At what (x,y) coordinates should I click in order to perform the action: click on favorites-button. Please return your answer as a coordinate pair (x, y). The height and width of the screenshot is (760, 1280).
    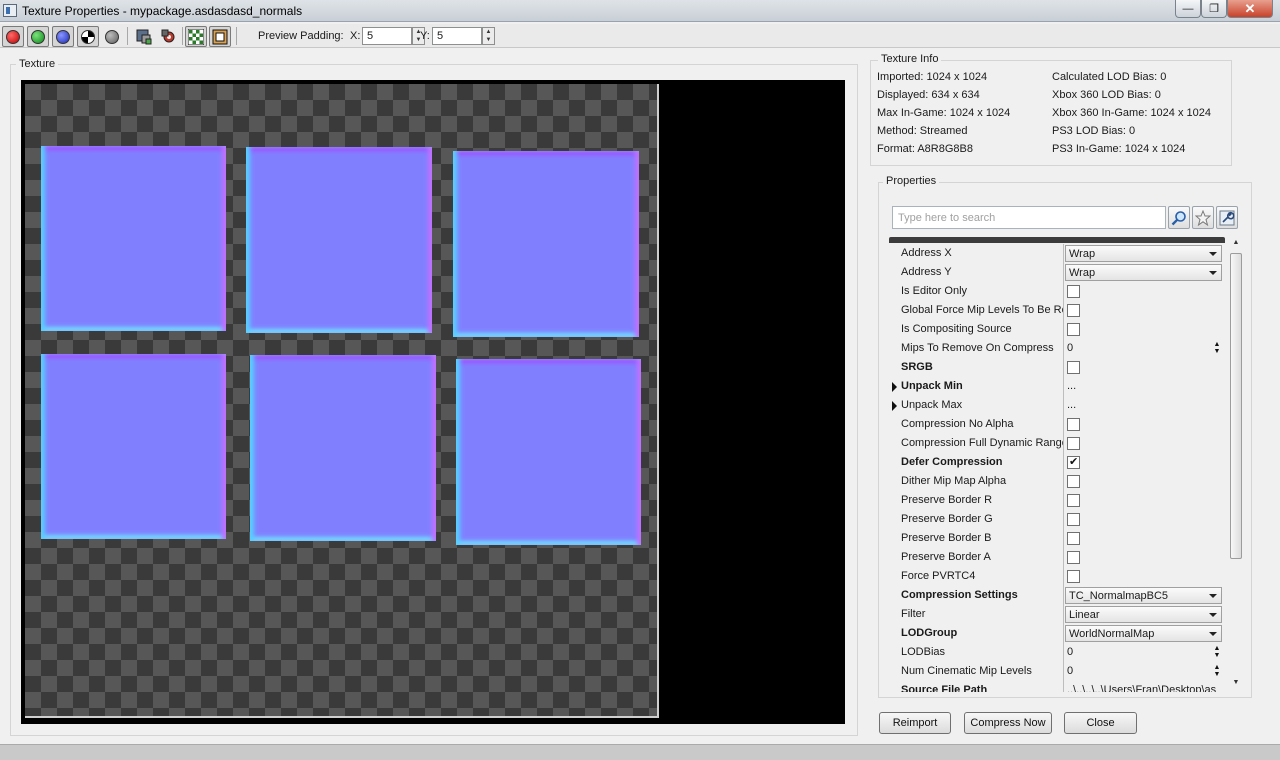
    Looking at the image, I should click on (1203, 217).